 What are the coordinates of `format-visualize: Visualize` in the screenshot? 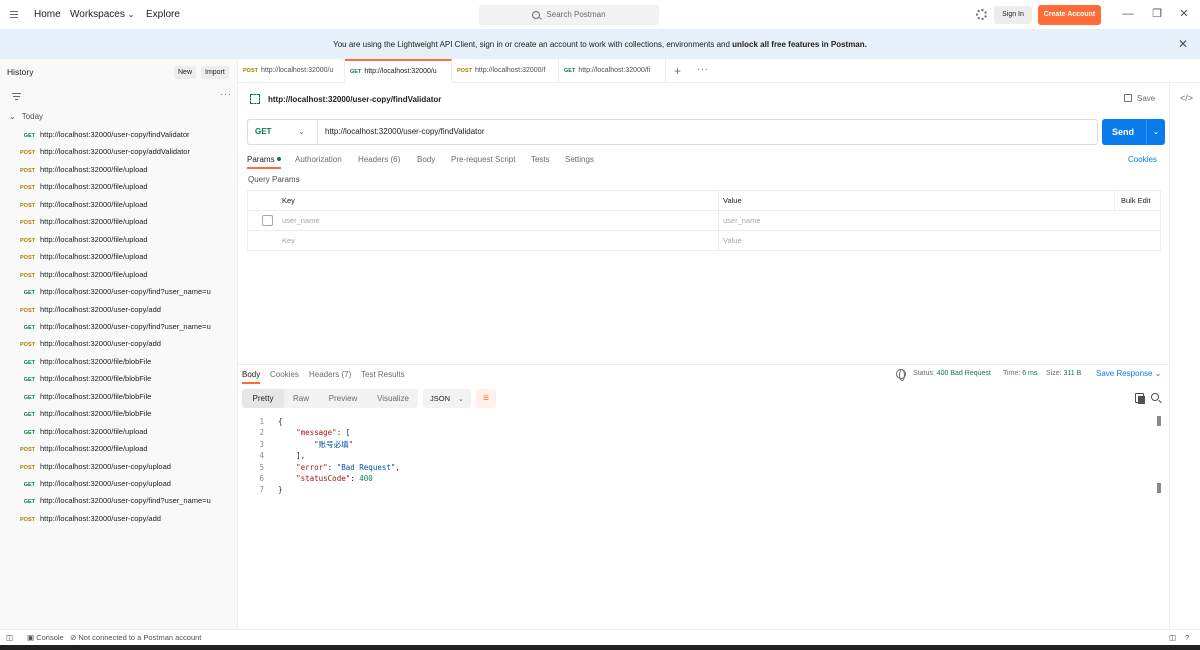 It's located at (393, 398).